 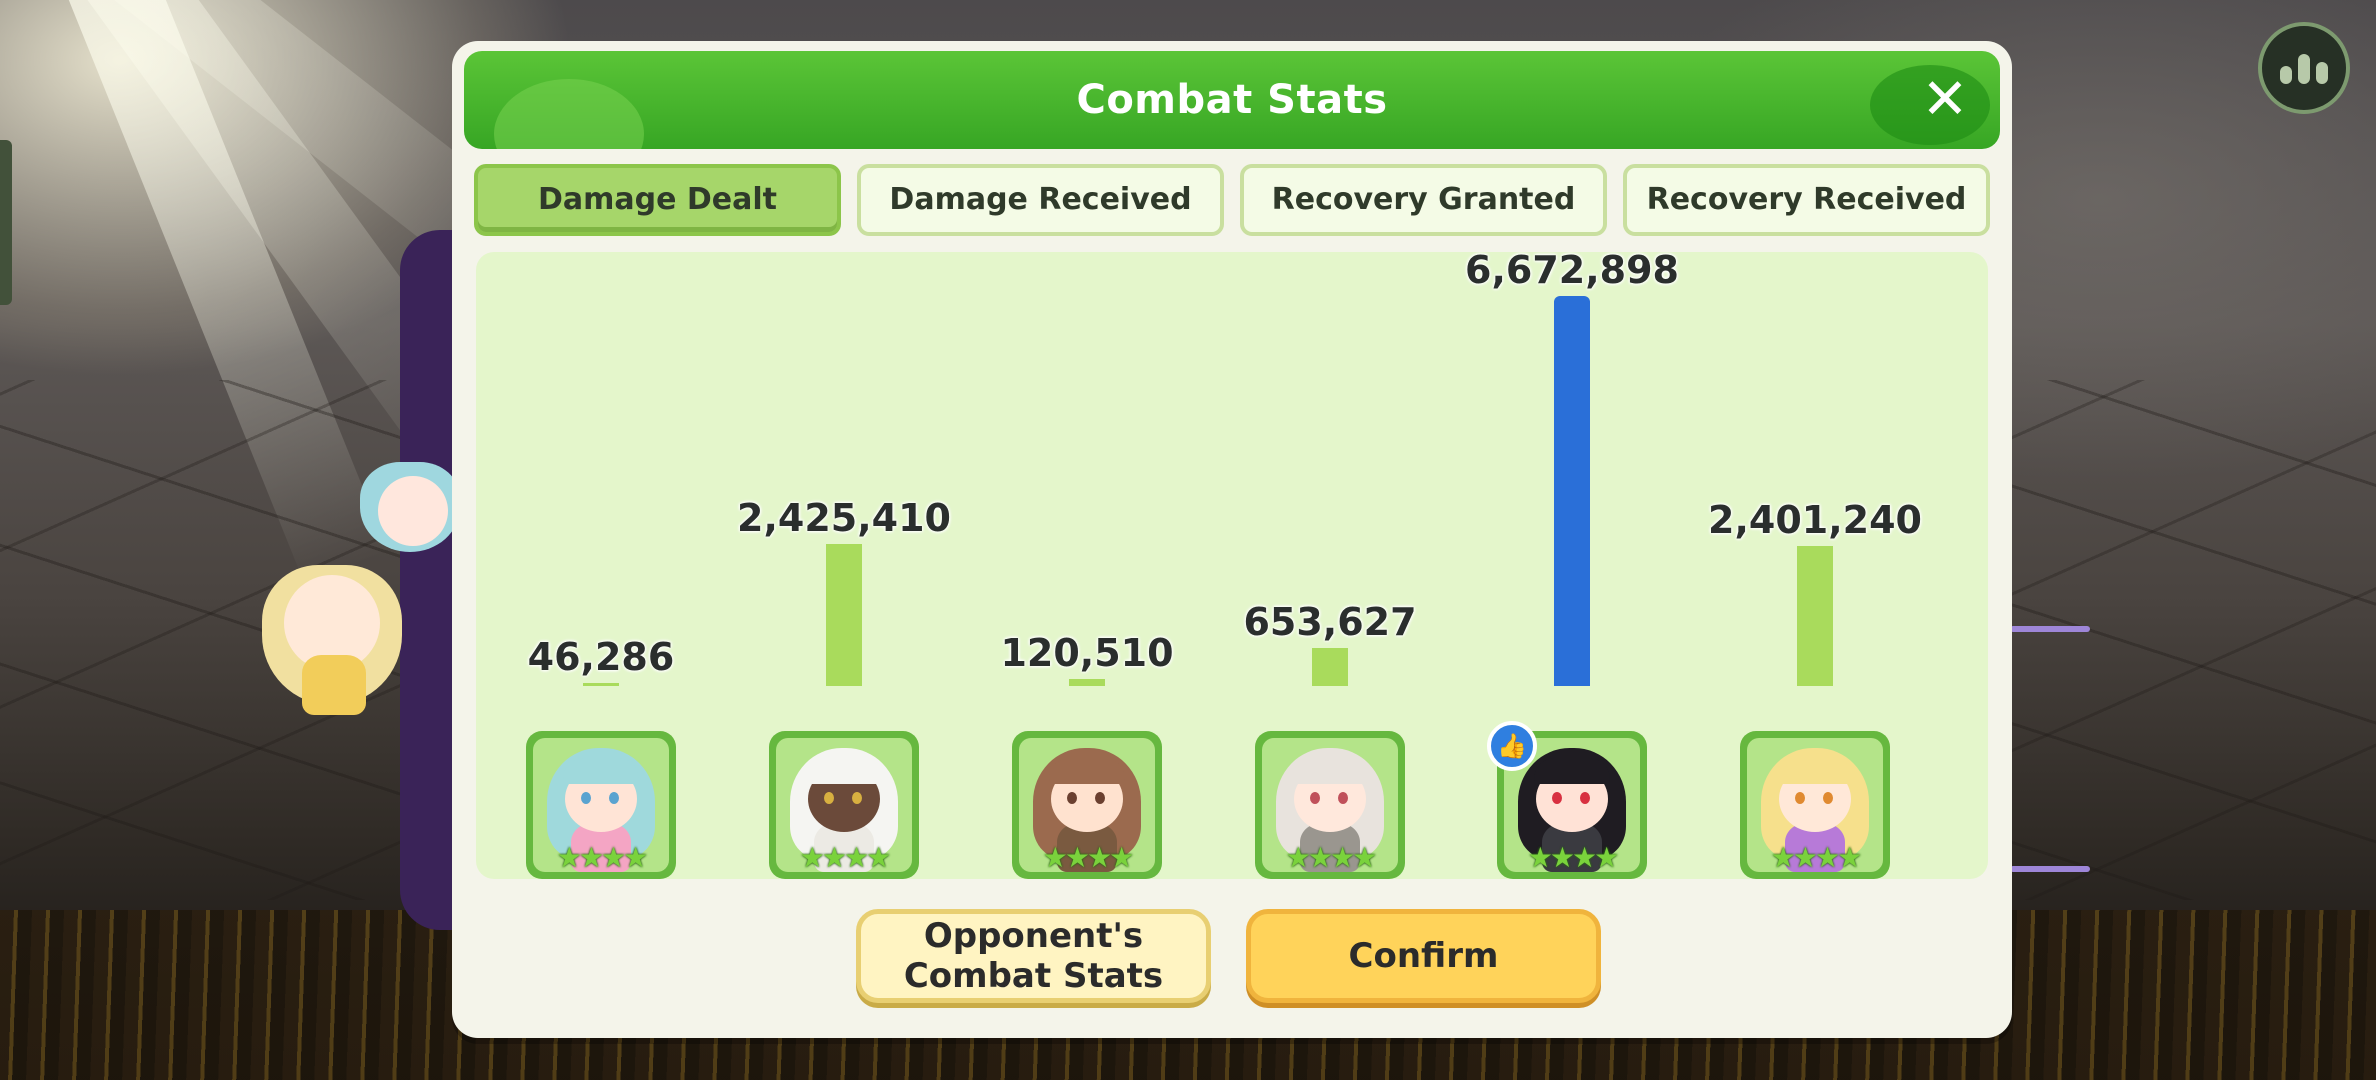 I want to click on damage-value-label: 6,672,898, so click(x=1572, y=270).